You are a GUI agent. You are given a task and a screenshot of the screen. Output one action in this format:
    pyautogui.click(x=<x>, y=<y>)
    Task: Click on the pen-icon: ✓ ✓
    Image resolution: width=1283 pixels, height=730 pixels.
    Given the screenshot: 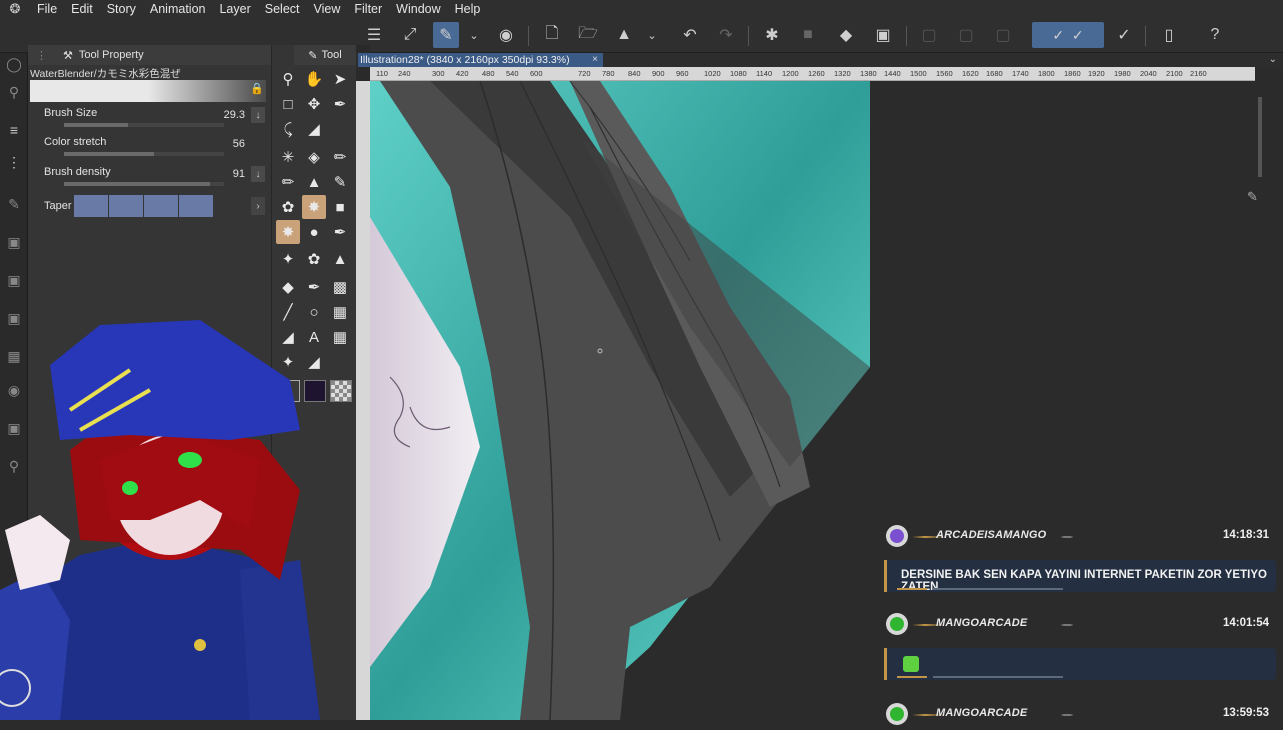 What is the action you would take?
    pyautogui.click(x=1068, y=35)
    